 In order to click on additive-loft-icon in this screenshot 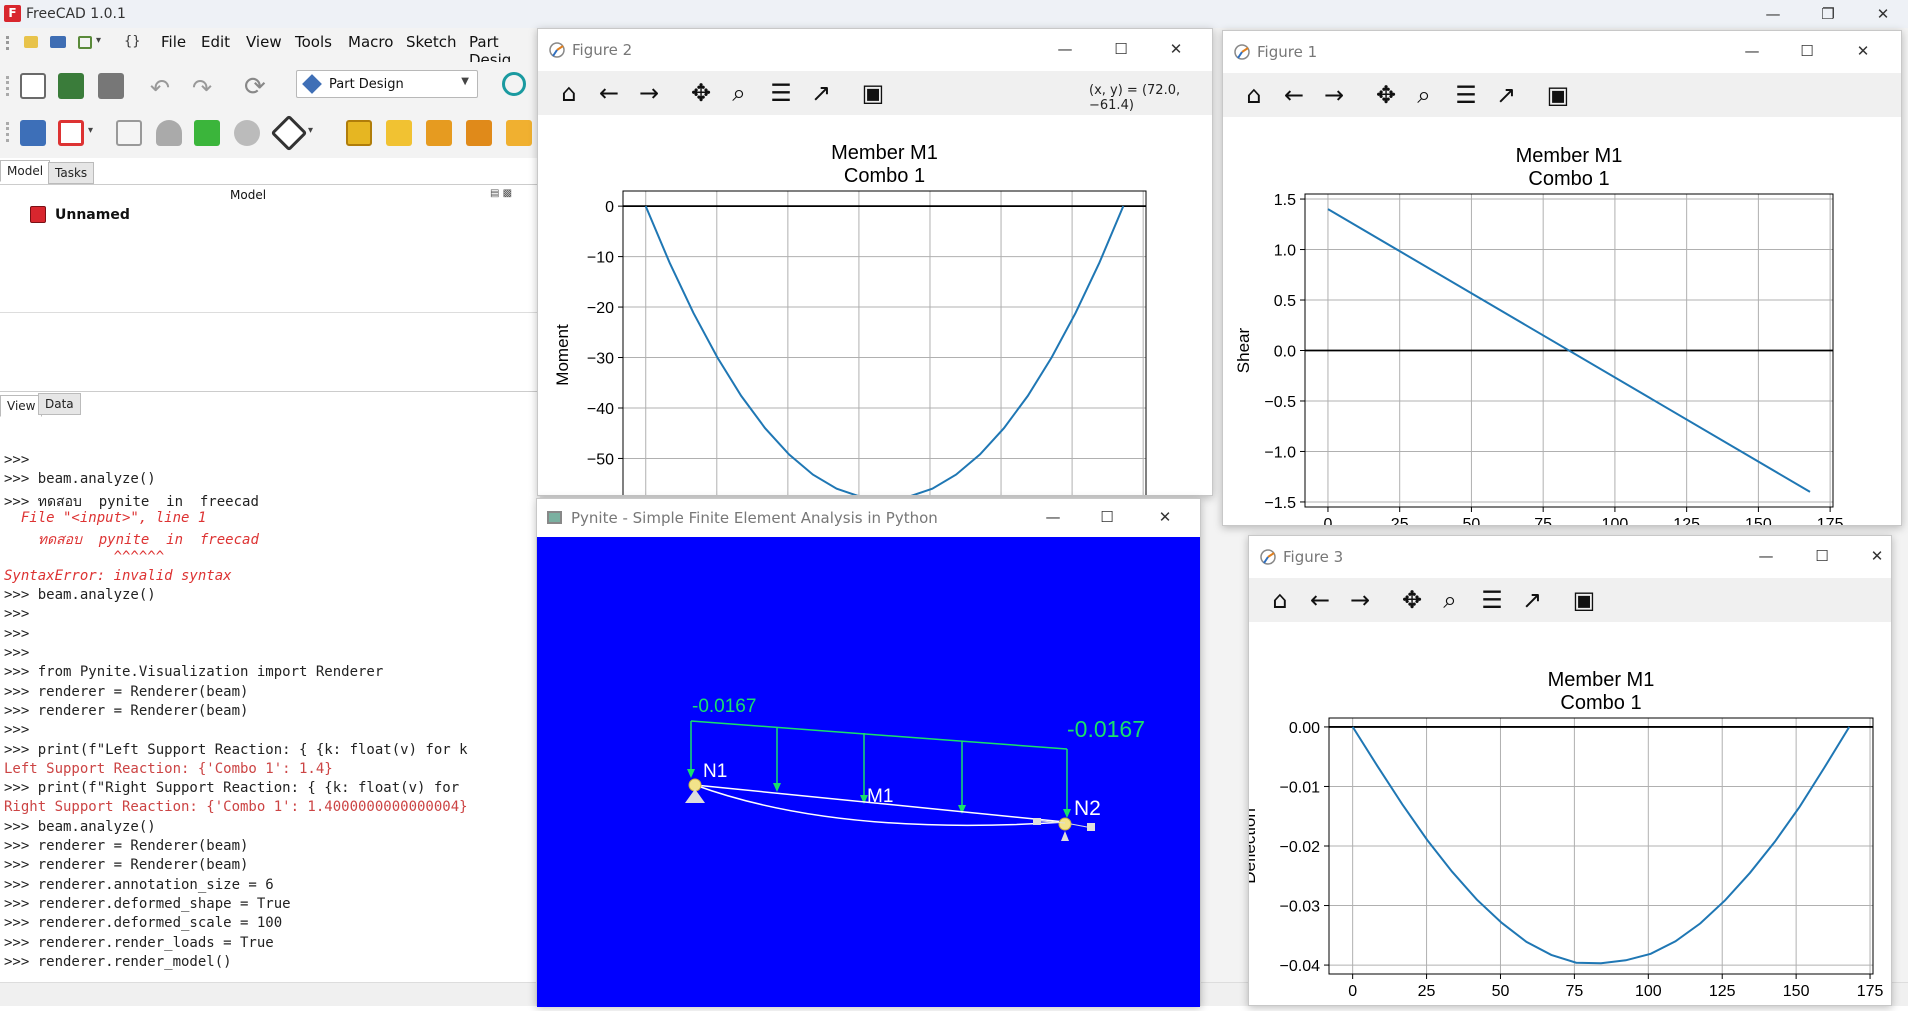, I will do `click(439, 133)`.